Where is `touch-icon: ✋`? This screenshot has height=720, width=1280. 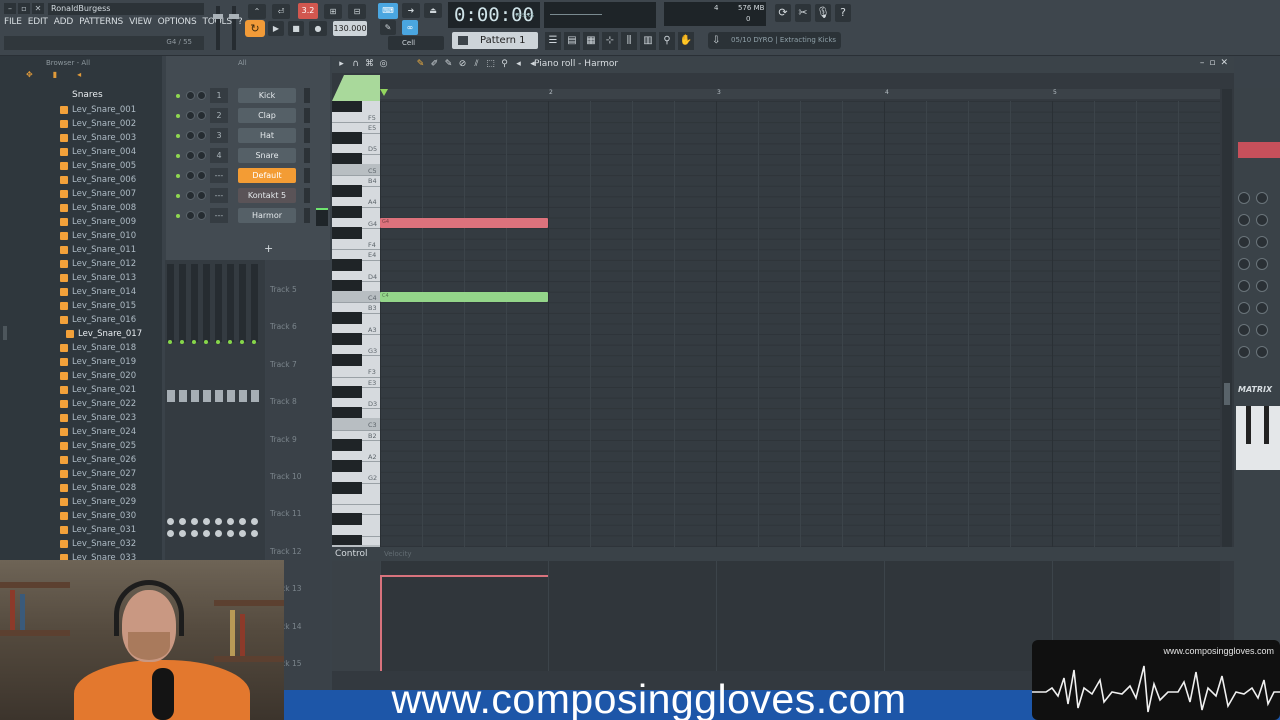
touch-icon: ✋ is located at coordinates (686, 41).